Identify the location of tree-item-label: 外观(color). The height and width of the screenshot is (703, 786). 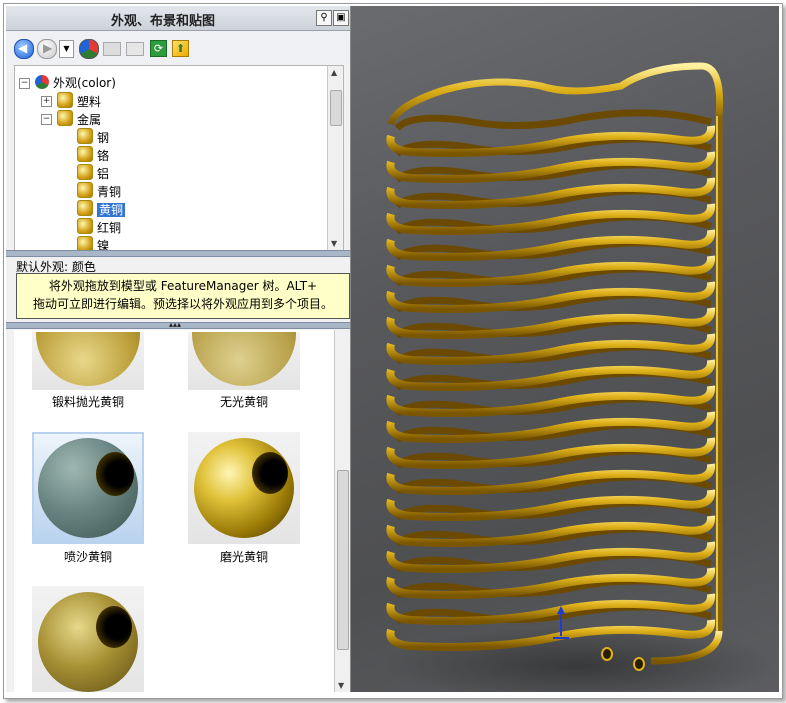
(84, 83).